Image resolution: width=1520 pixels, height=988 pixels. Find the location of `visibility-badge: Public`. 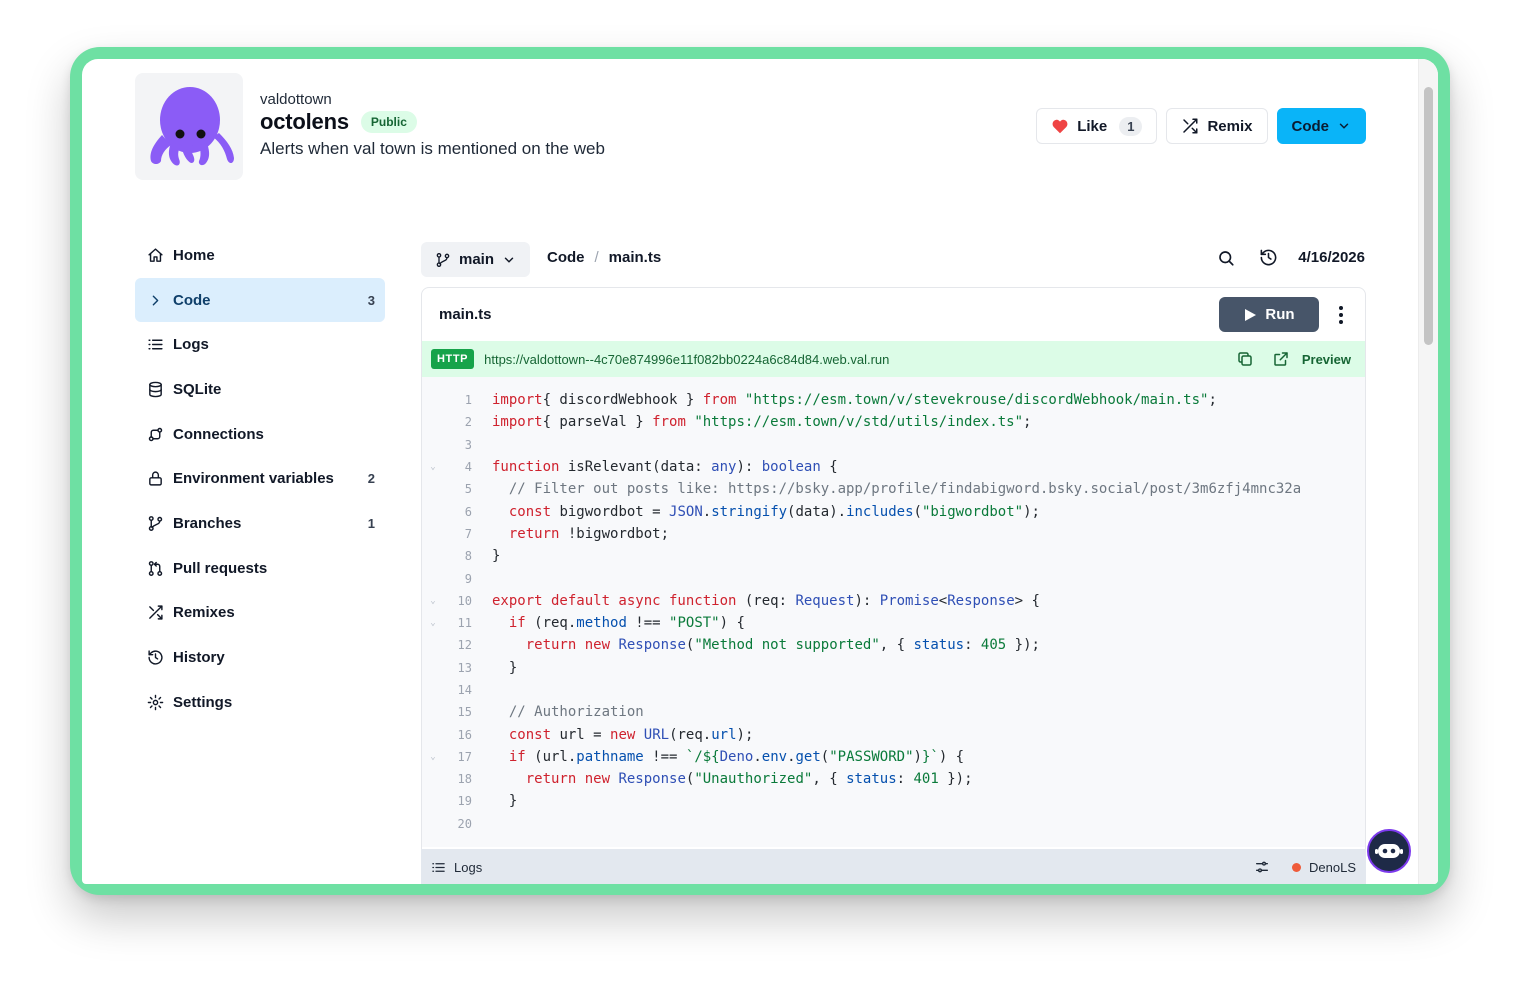

visibility-badge: Public is located at coordinates (388, 122).